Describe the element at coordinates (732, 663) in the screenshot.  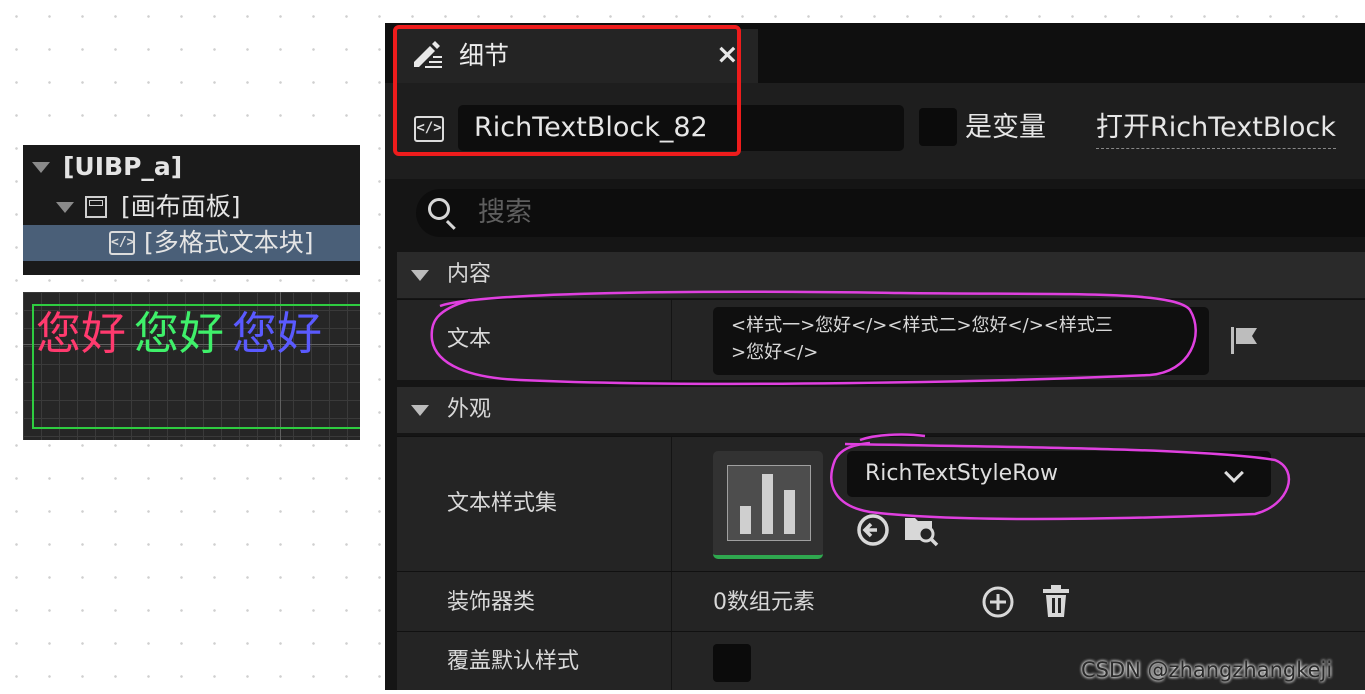
I see `override-default-style-checkbox` at that location.